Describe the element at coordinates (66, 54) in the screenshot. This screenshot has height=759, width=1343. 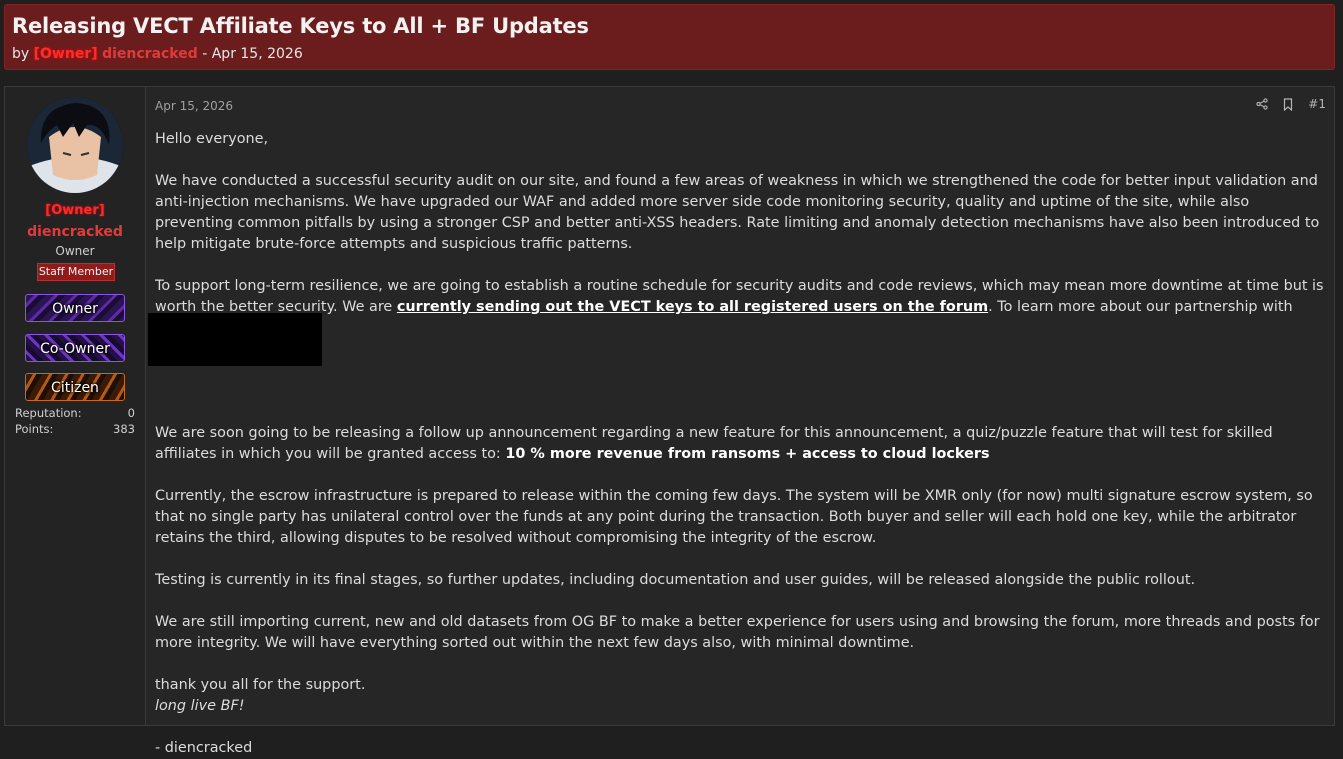
I see `author-tag: [Owner]` at that location.